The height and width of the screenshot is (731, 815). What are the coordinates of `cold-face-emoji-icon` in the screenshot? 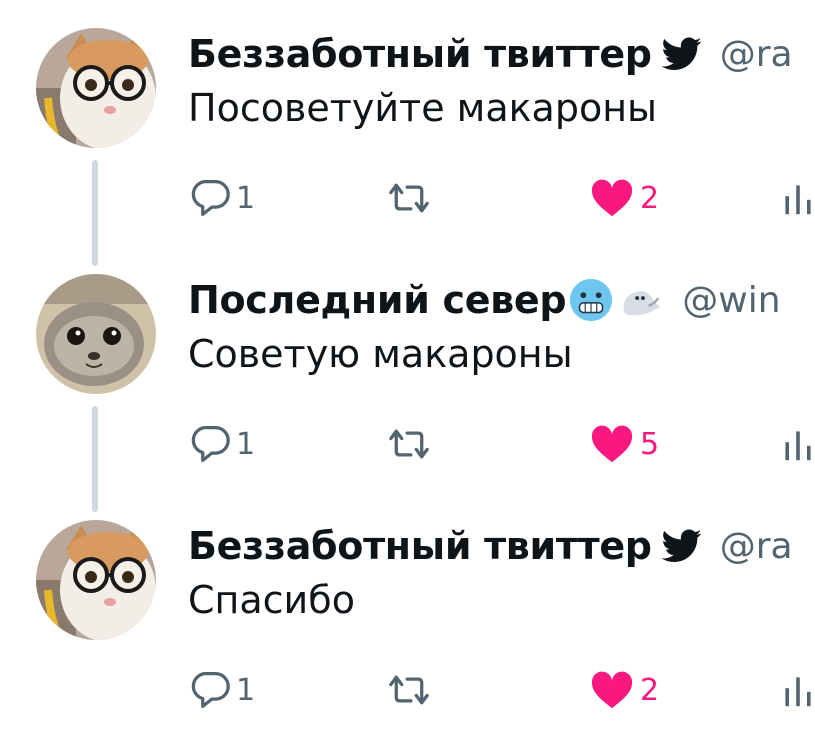 It's located at (591, 300).